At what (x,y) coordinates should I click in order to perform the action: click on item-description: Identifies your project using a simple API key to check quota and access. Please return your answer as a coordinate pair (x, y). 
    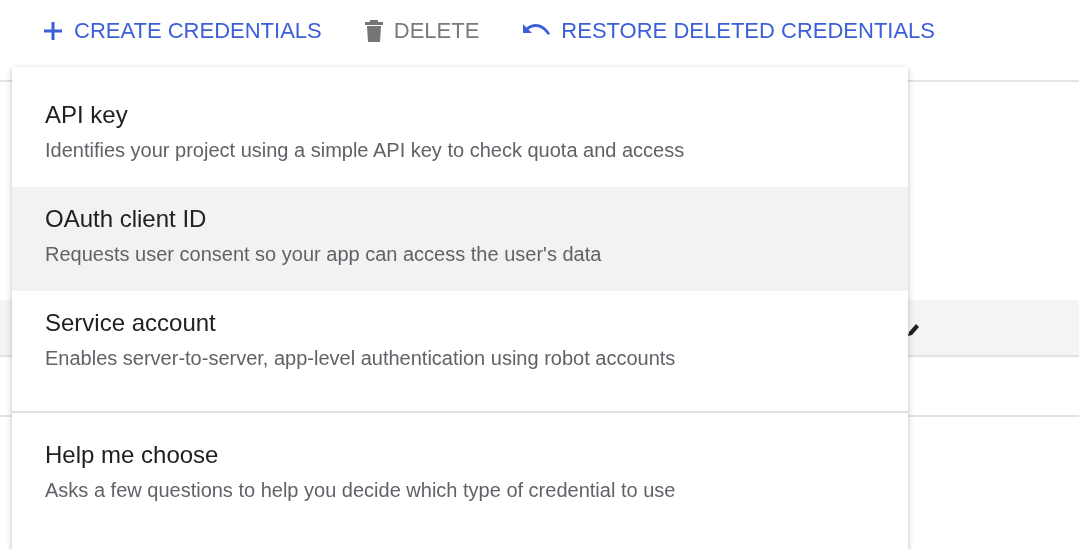
    Looking at the image, I should click on (365, 150).